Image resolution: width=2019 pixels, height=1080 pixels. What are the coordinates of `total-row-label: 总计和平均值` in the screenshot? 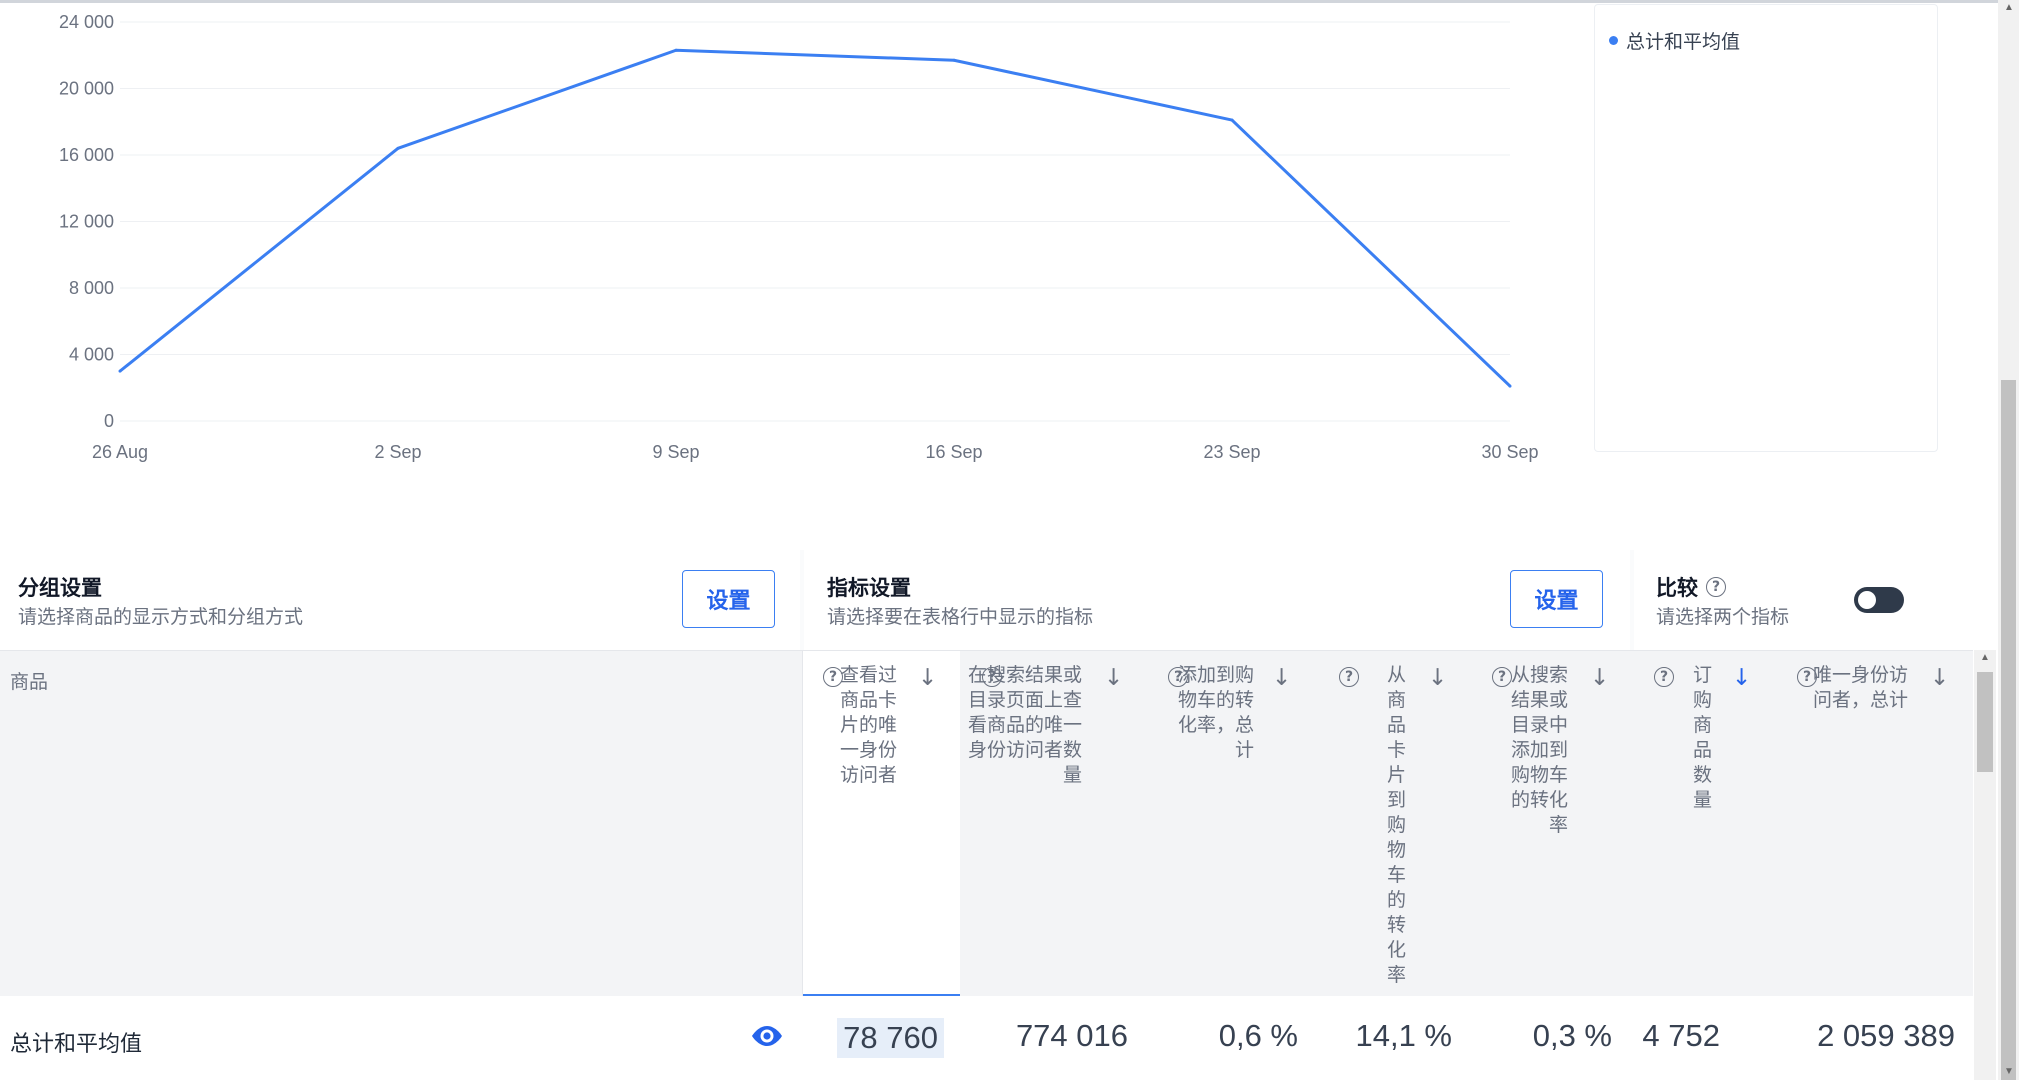 It's located at (76, 1043).